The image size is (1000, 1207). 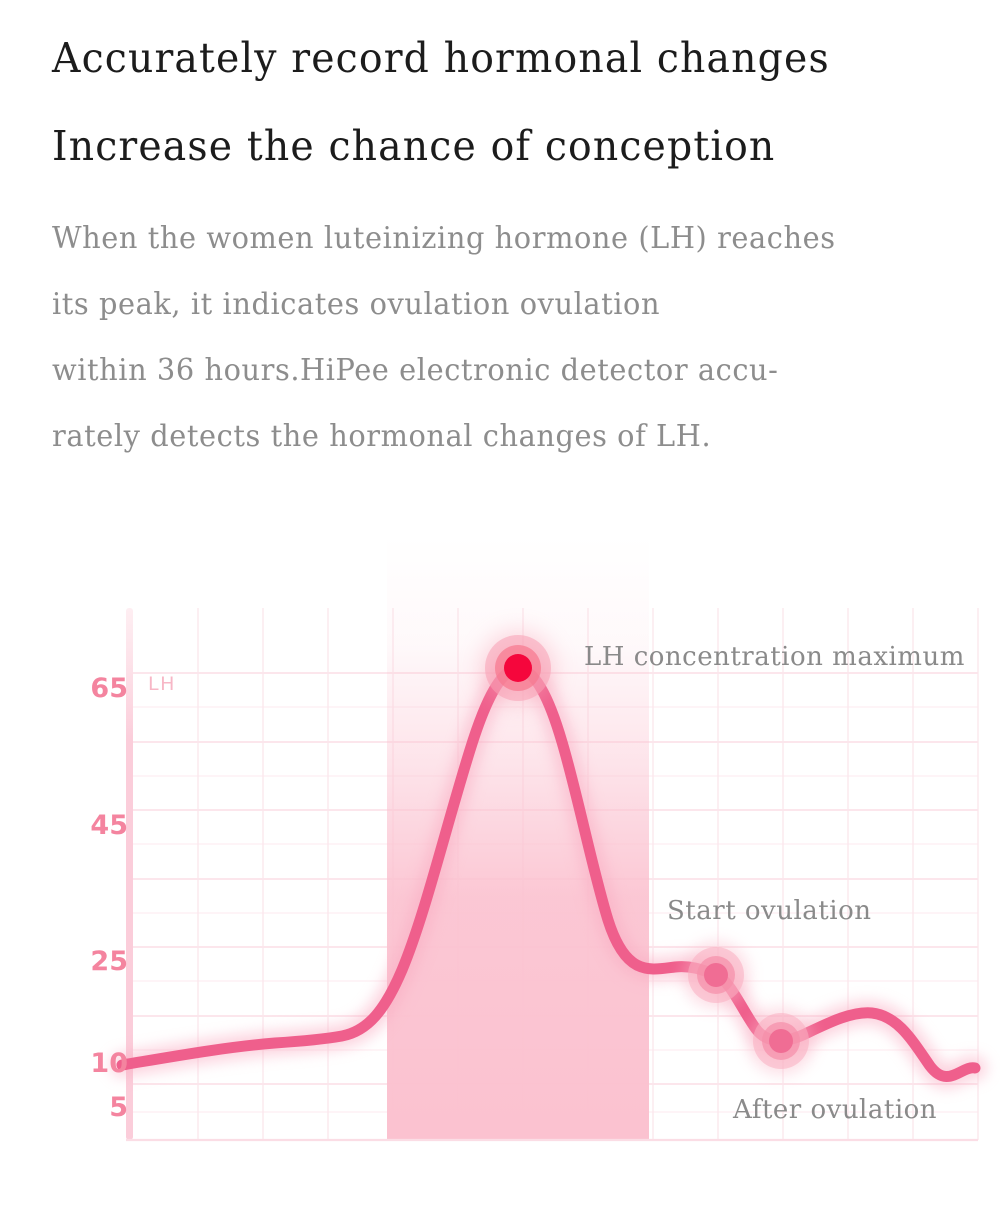 What do you see at coordinates (781, 1041) in the screenshot?
I see `marker-after-ovulation` at bounding box center [781, 1041].